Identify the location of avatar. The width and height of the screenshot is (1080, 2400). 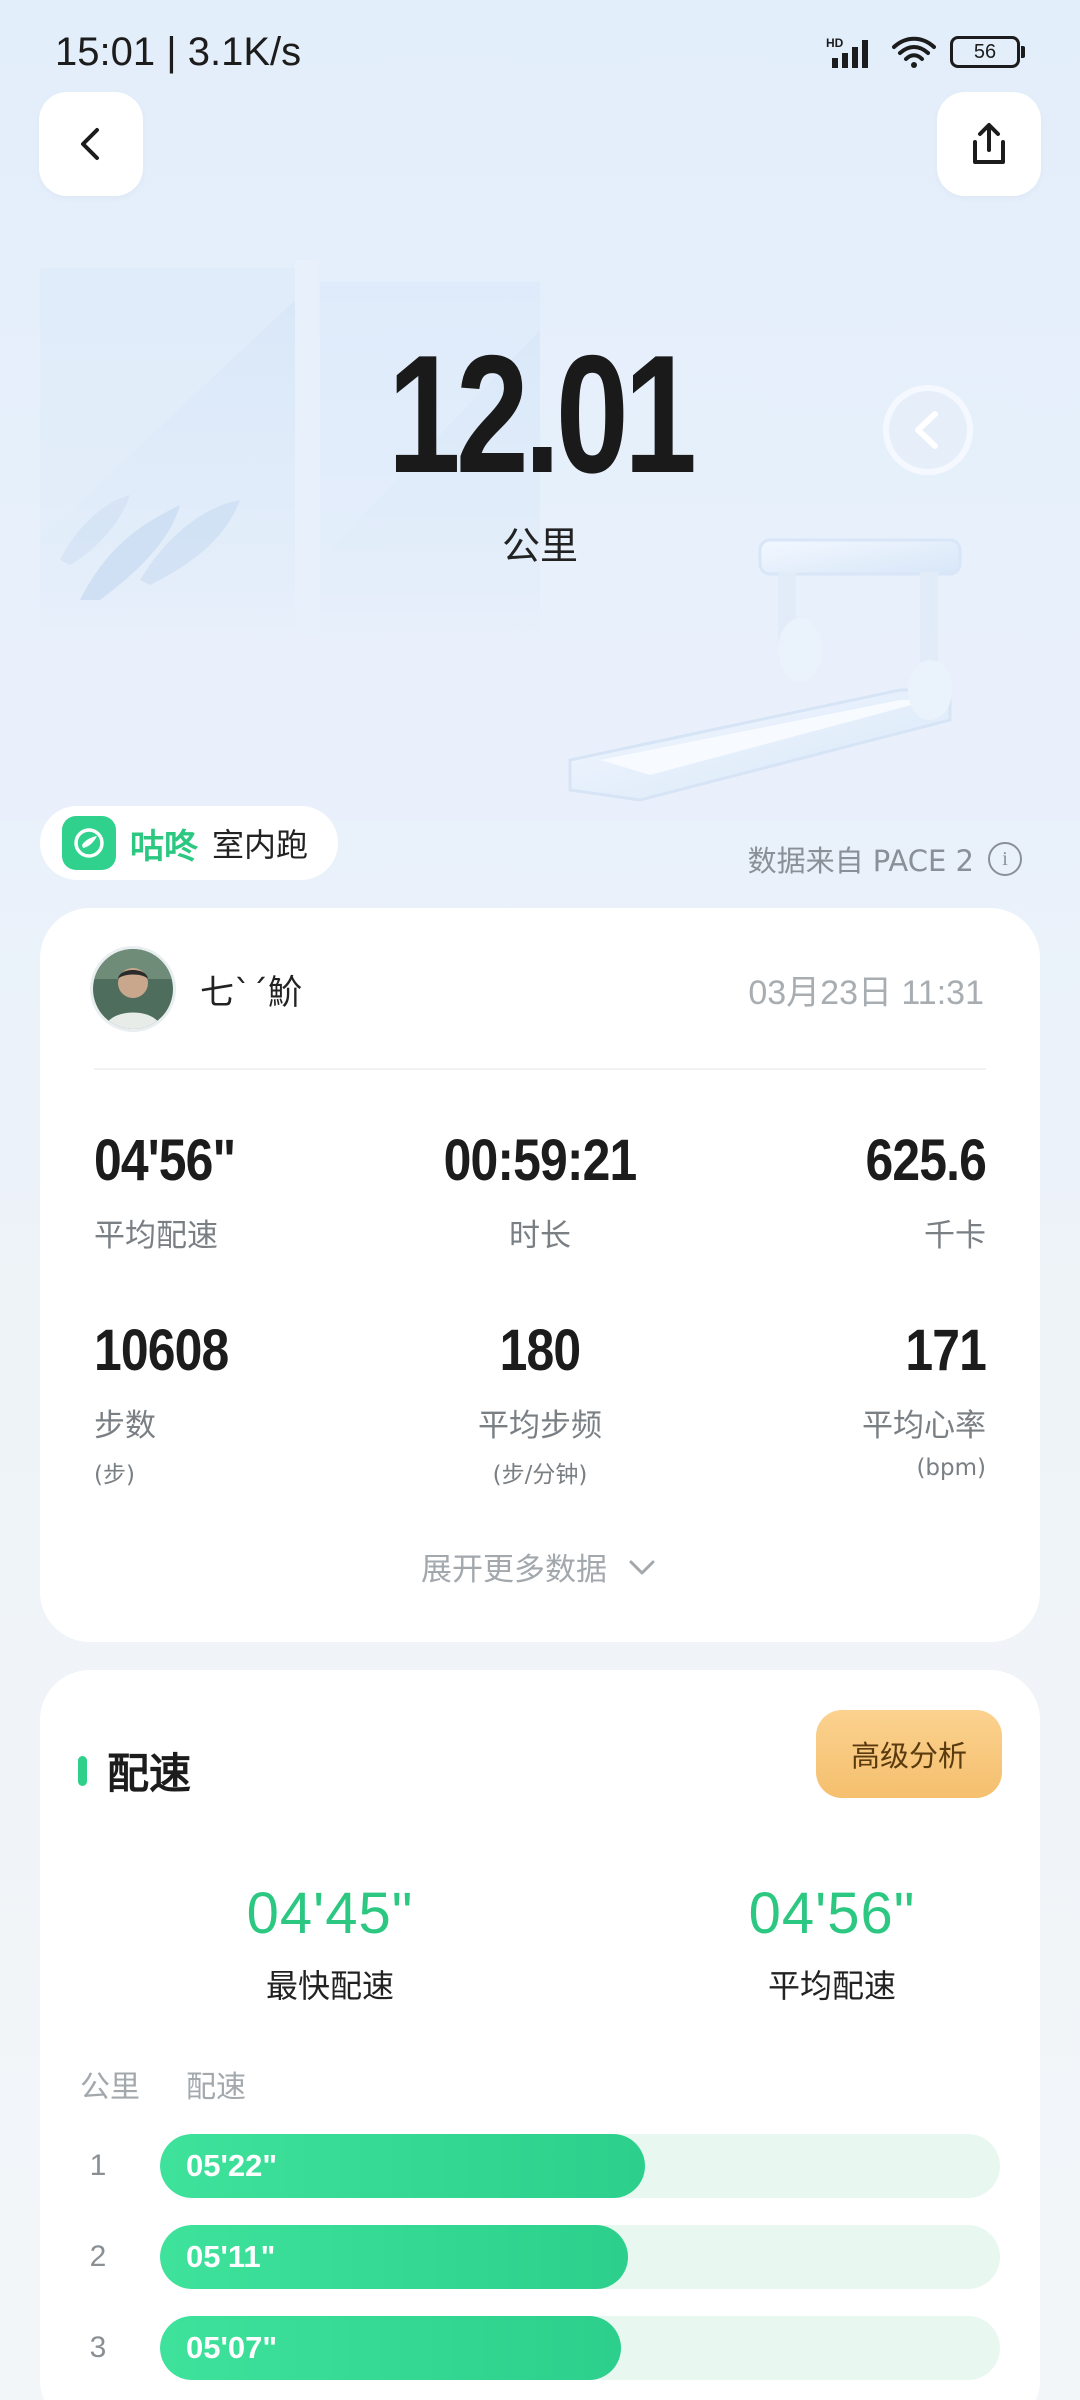
(133, 989).